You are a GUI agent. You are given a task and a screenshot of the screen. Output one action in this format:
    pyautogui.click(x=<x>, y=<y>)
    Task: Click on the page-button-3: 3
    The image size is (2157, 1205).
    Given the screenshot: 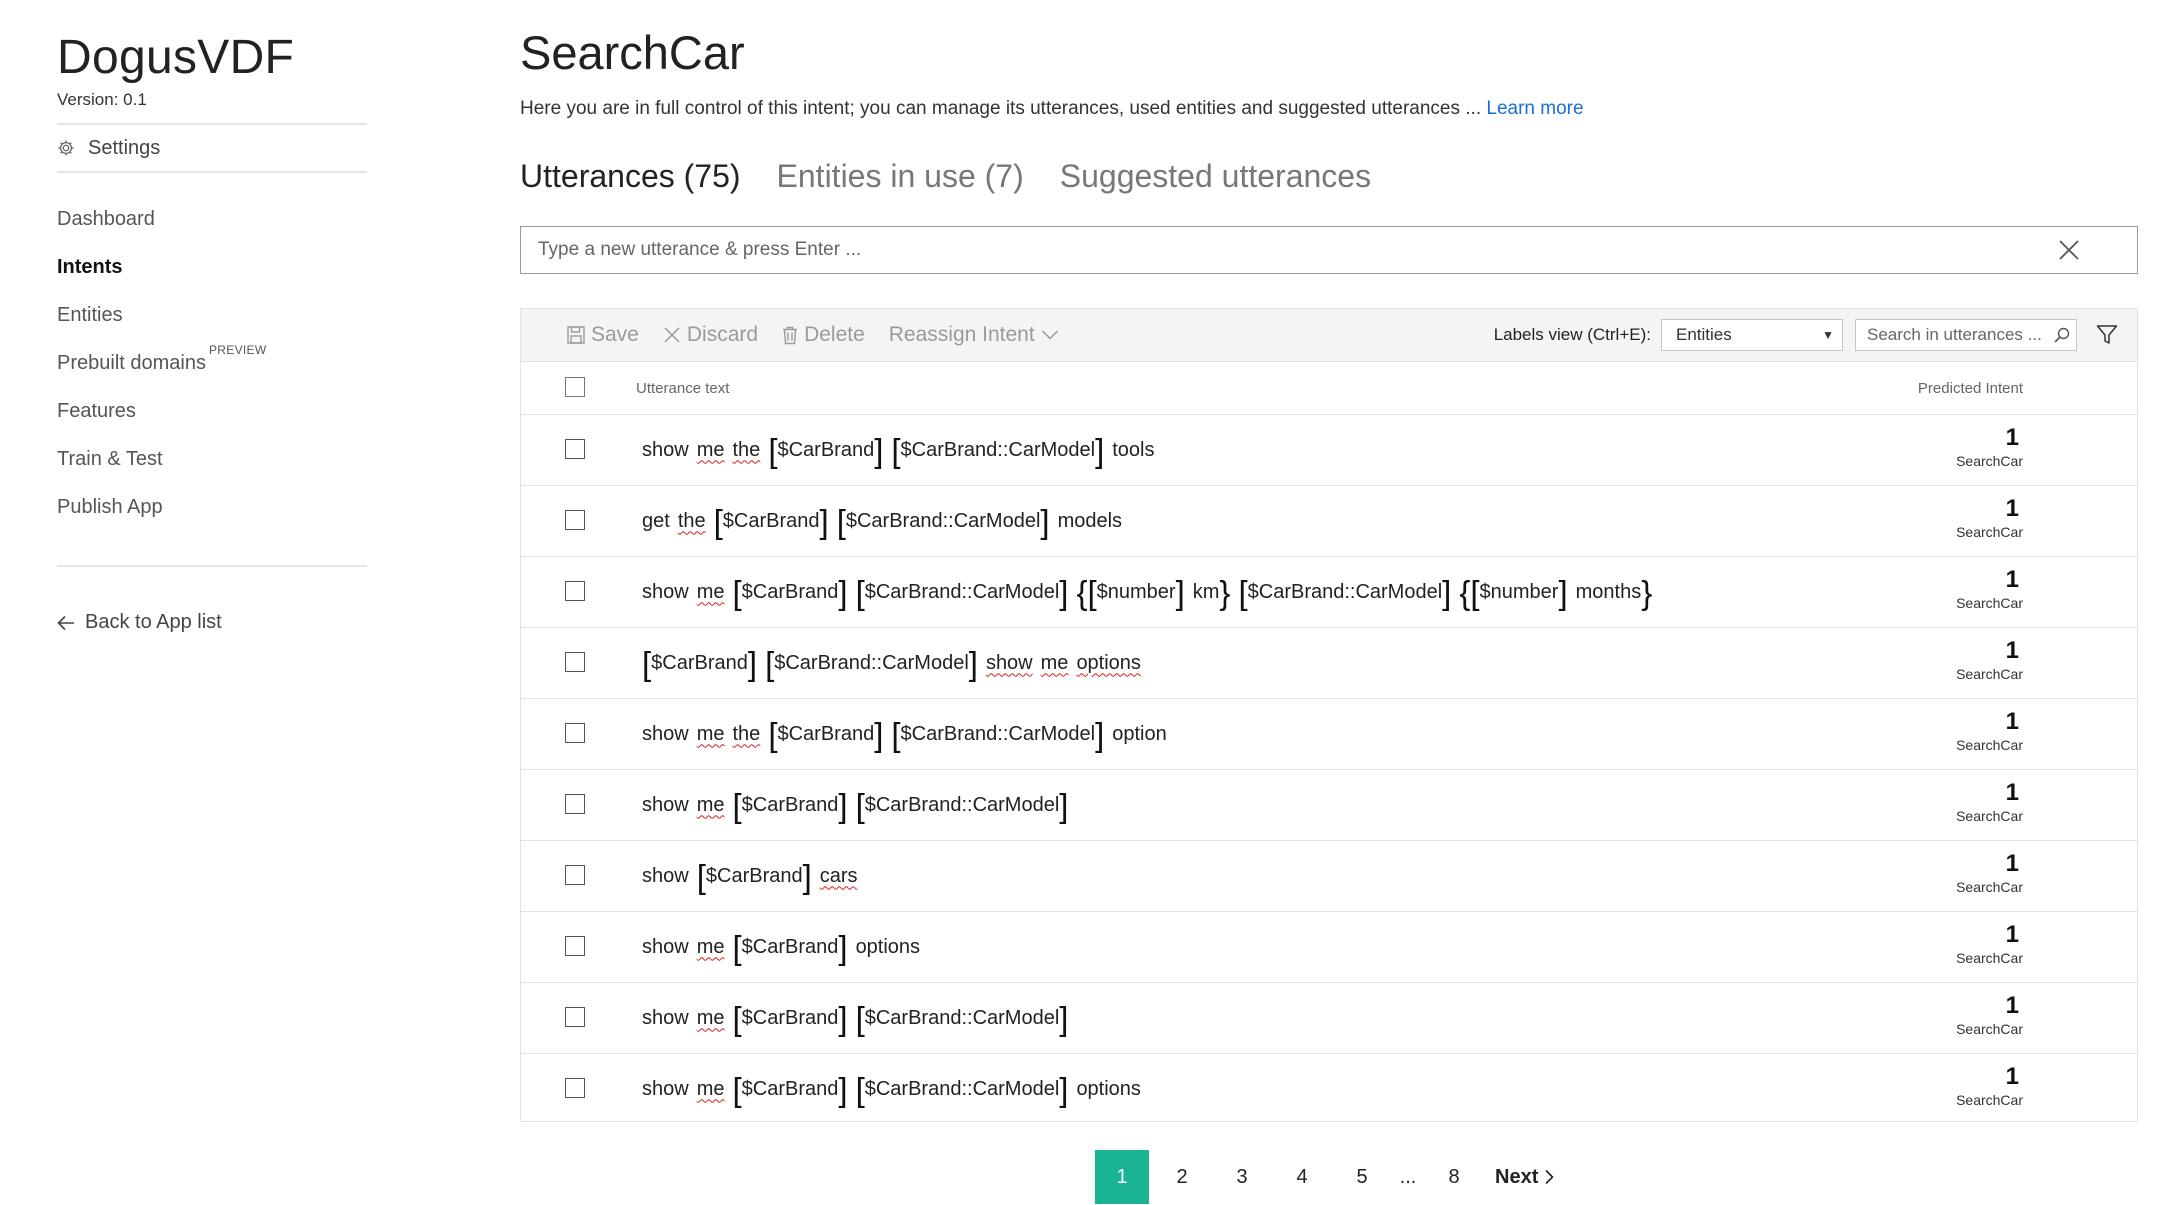 What is the action you would take?
    pyautogui.click(x=1242, y=1177)
    